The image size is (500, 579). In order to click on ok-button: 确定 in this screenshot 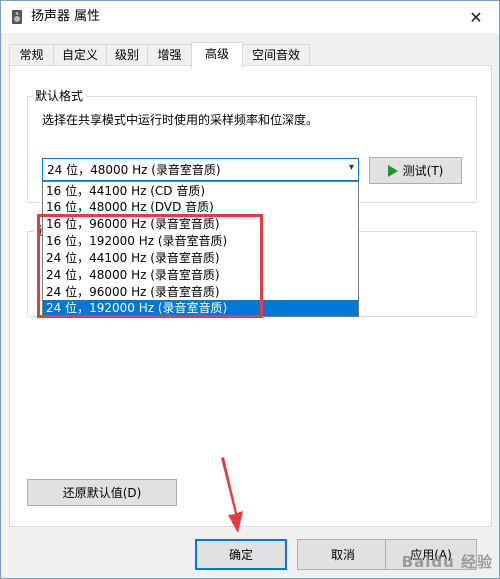, I will do `click(241, 554)`.